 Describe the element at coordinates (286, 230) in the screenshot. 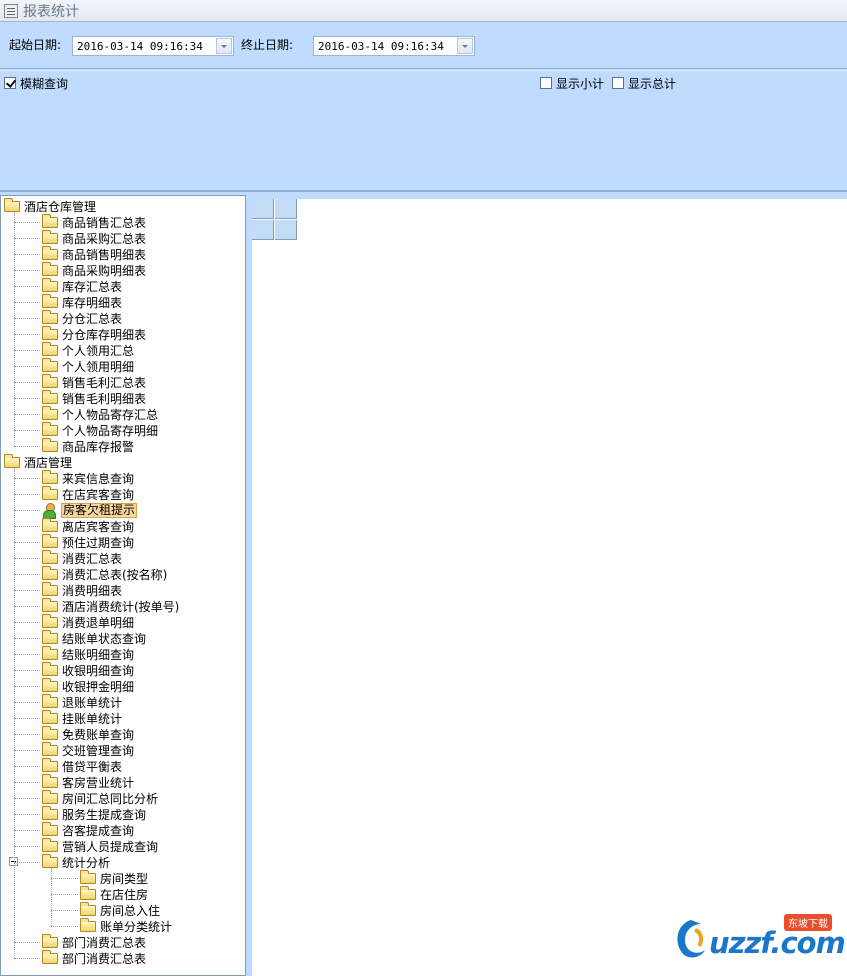

I see `grid-cell` at that location.